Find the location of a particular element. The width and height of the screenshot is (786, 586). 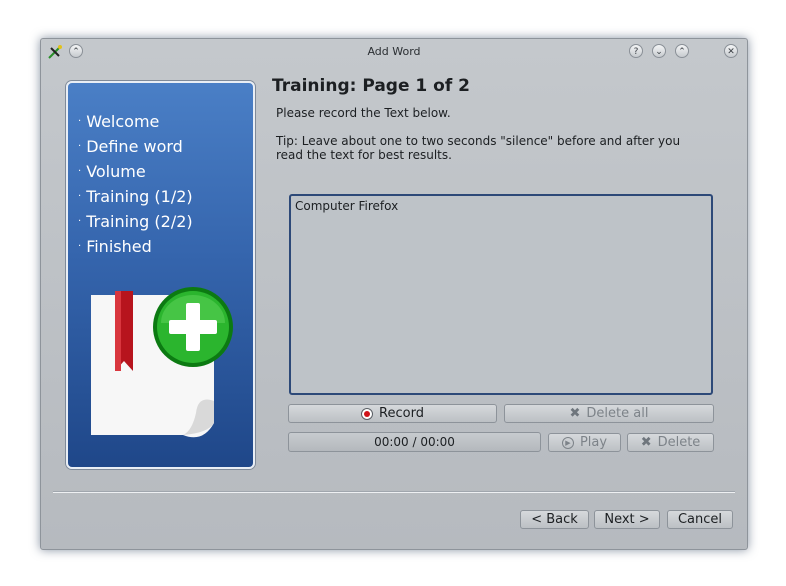

instruction-text: Please record the Text below. is located at coordinates (363, 113).